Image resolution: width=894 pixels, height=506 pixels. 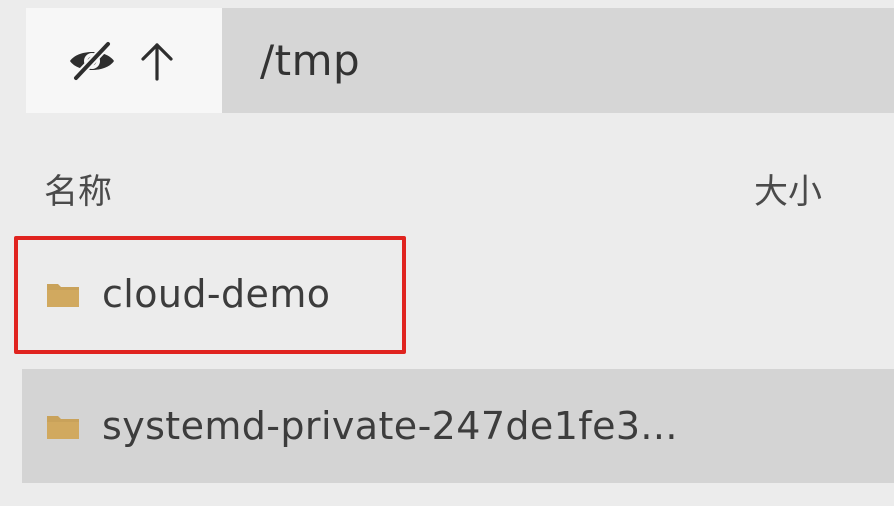 I want to click on column-header-size: 大小, so click(x=788, y=188).